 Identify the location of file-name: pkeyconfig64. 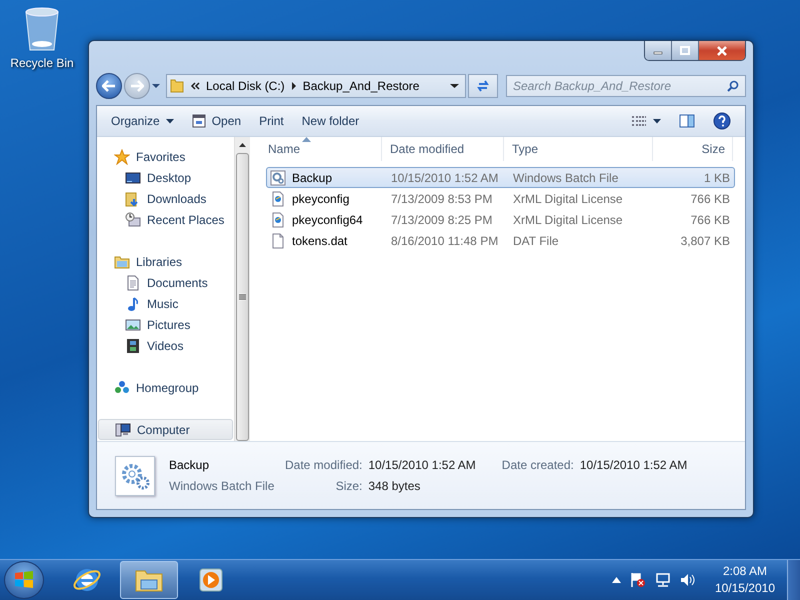
(327, 219).